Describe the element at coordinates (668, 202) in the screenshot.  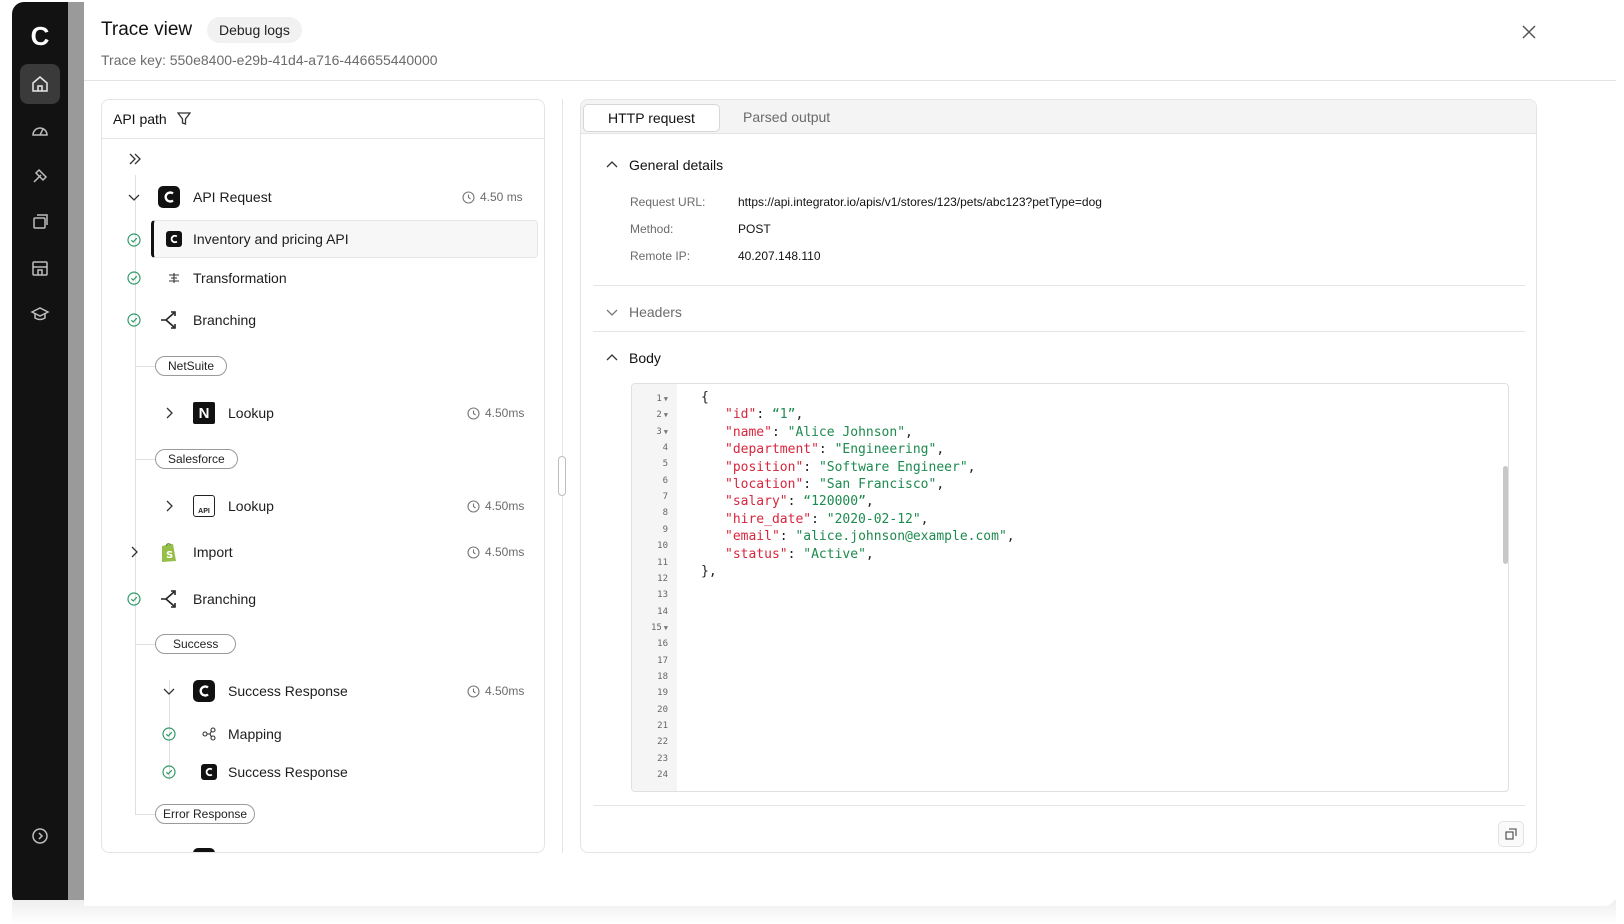
I see `request-url-label: Request URL:` at that location.